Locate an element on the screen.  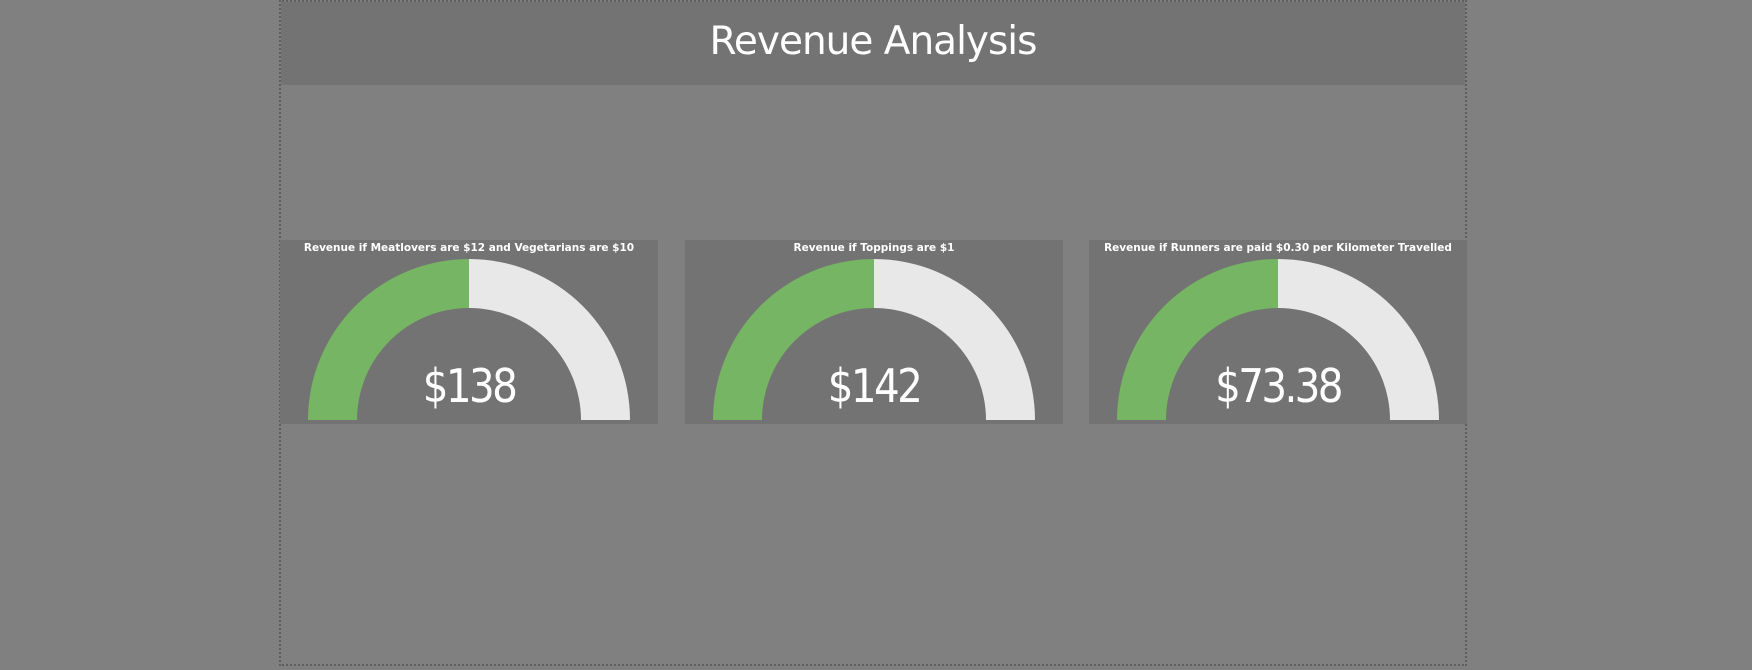
page-title: Revenue Analysis is located at coordinates (873, 41).